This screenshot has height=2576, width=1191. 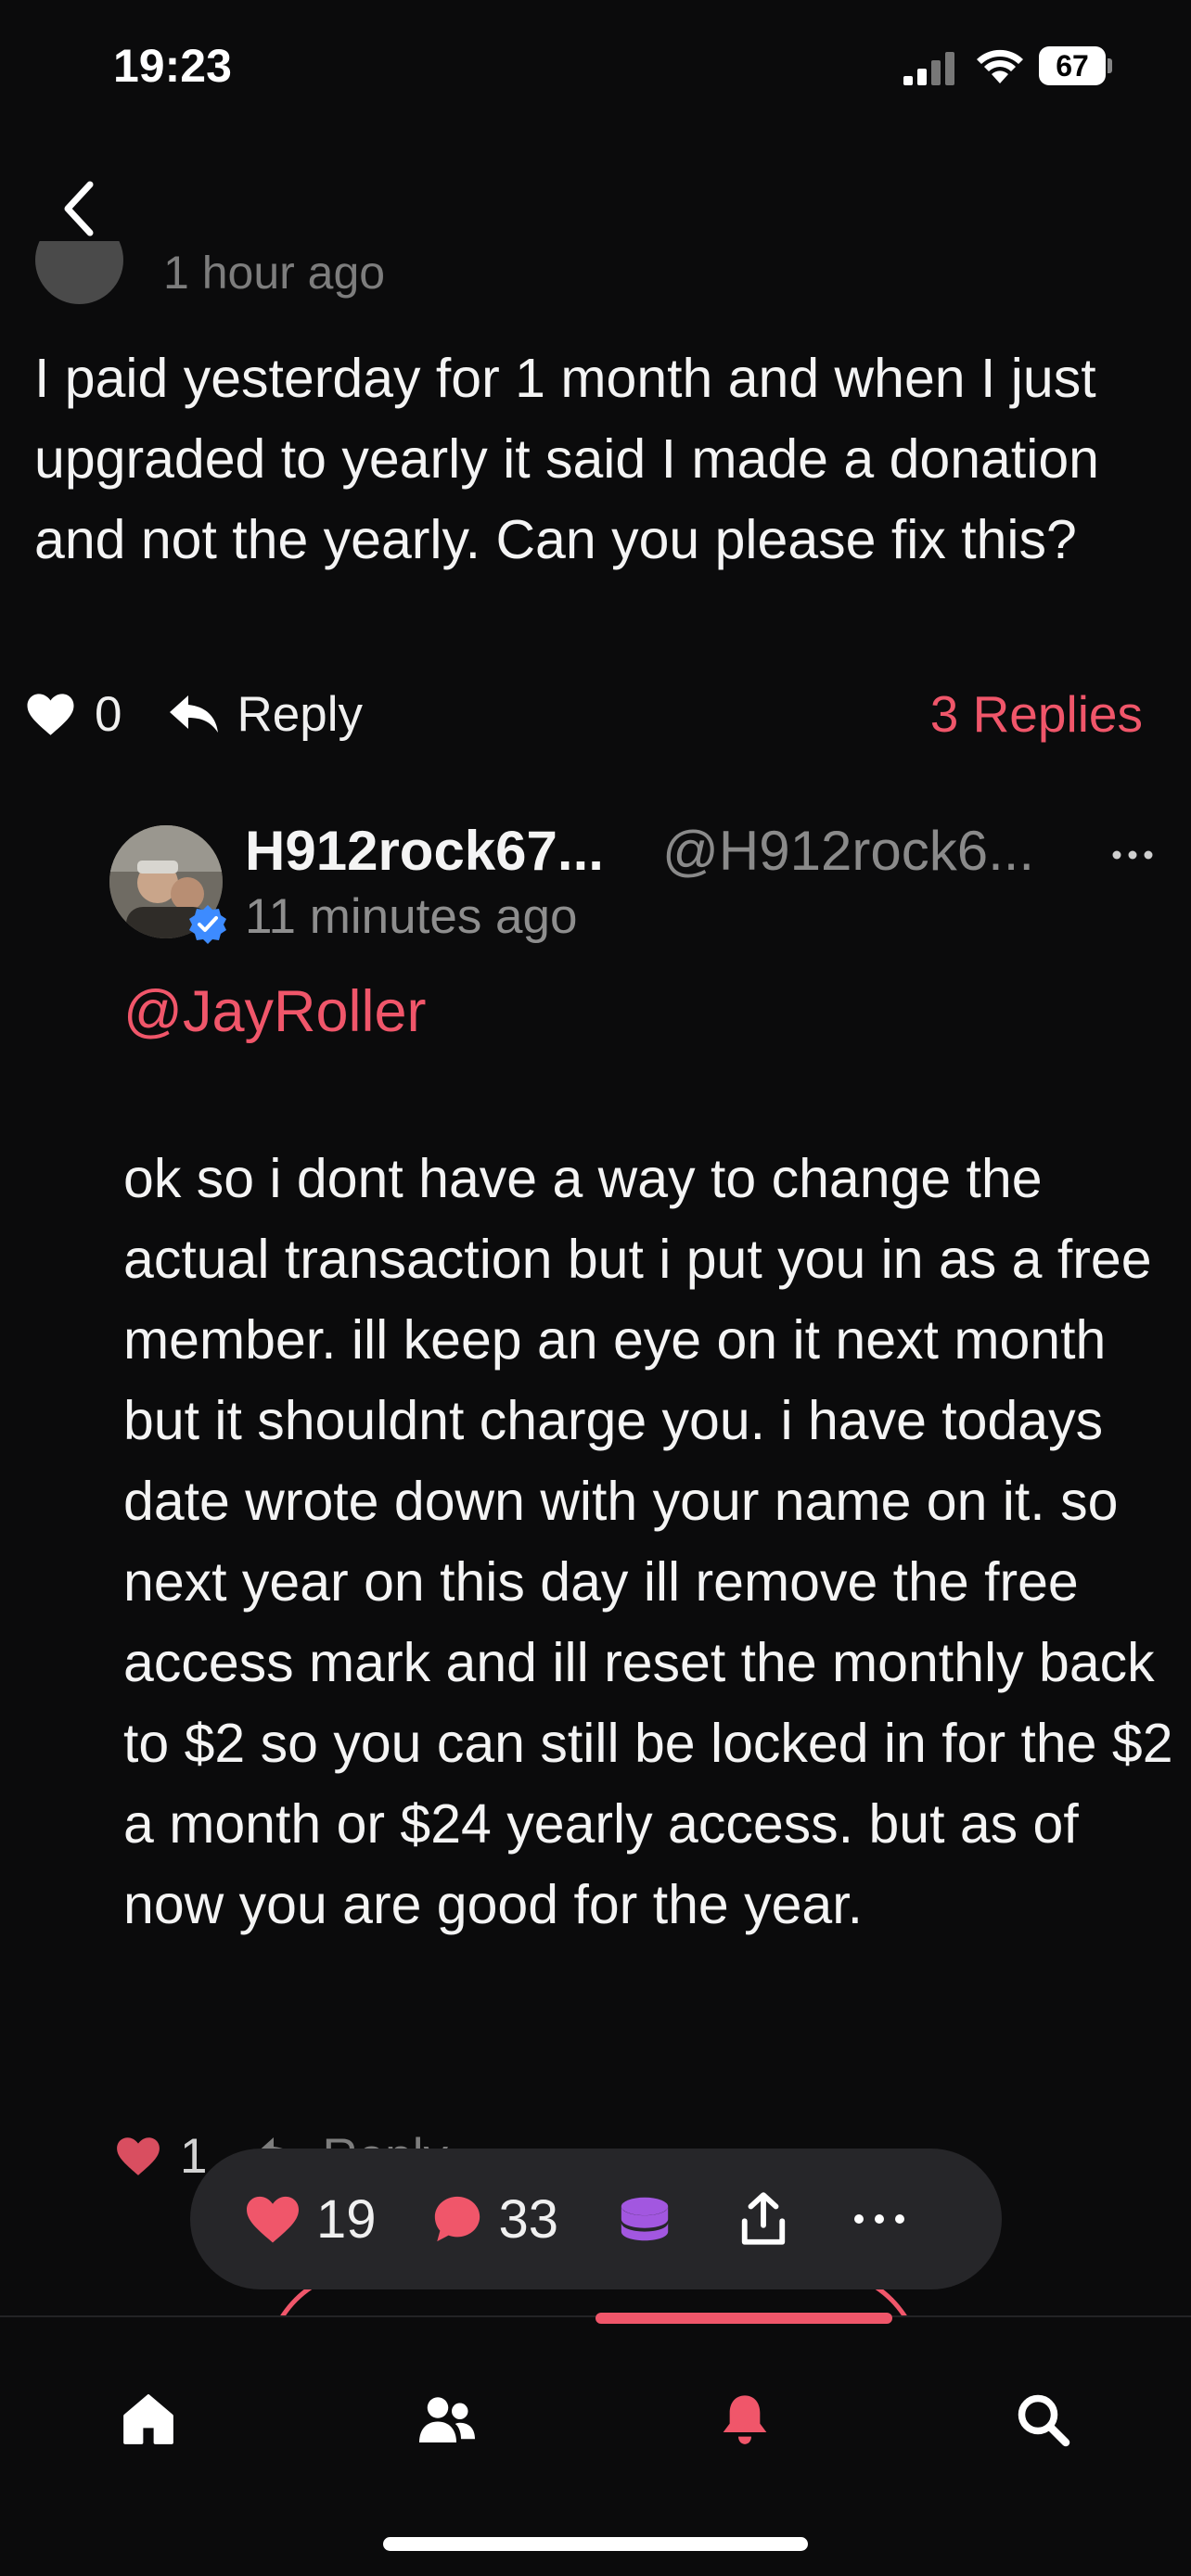 I want to click on like-button: 19, so click(x=310, y=2219).